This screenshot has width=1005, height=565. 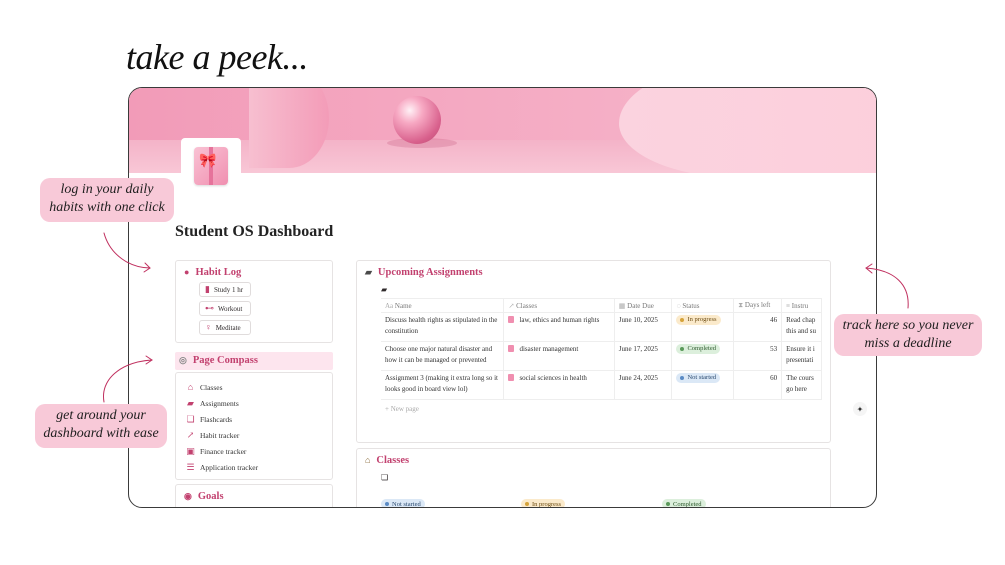 I want to click on compass-link-habit-tracker: ↗ Habit tracker, so click(x=254, y=435).